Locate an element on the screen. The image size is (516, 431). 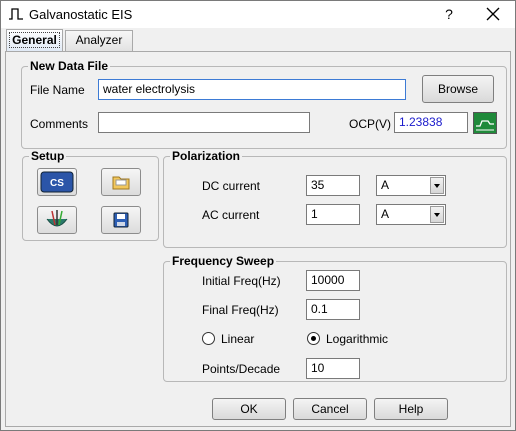
cs-device-button: CS is located at coordinates (57, 182).